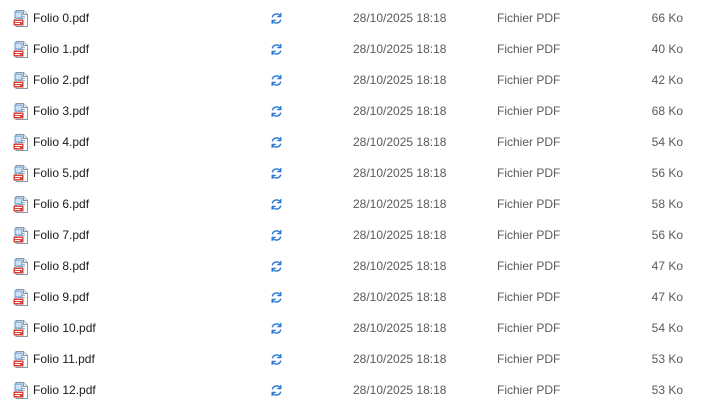 The width and height of the screenshot is (709, 408). Describe the element at coordinates (61, 297) in the screenshot. I see `file-name: Folio 9.pdf` at that location.